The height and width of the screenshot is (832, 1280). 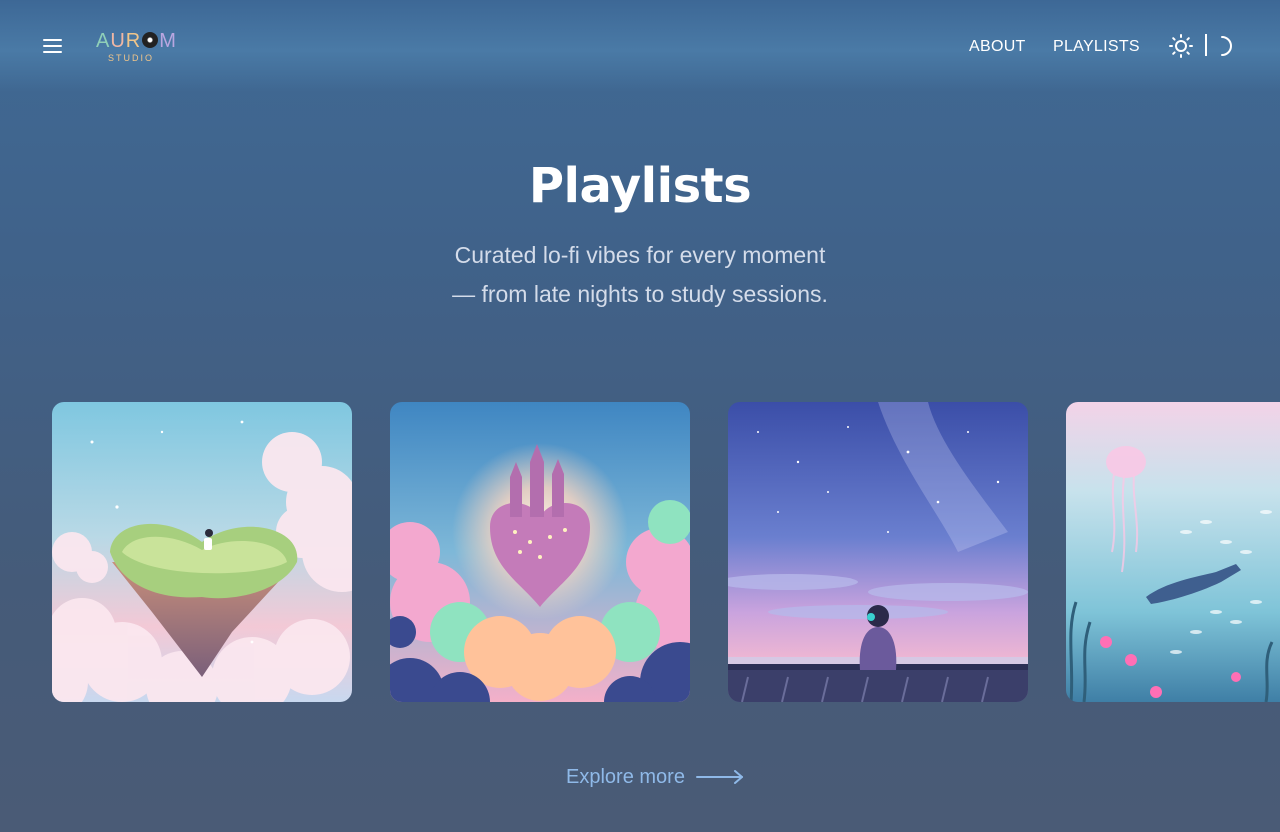 I want to click on explore-more-label: Explore more, so click(x=625, y=776).